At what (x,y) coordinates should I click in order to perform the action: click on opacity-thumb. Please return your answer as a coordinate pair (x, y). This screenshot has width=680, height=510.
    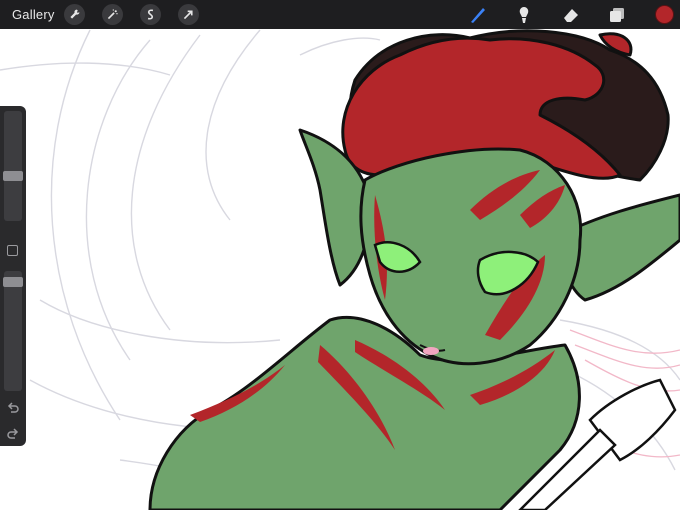
    Looking at the image, I should click on (13, 281).